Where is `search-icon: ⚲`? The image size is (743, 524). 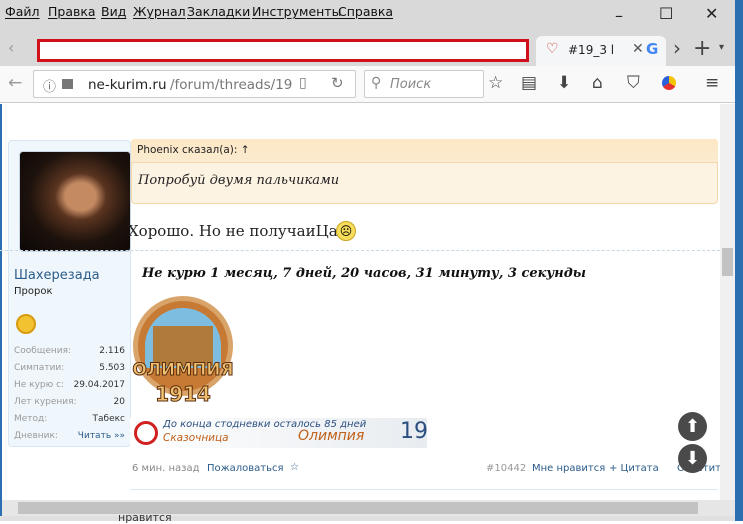 search-icon: ⚲ is located at coordinates (376, 83).